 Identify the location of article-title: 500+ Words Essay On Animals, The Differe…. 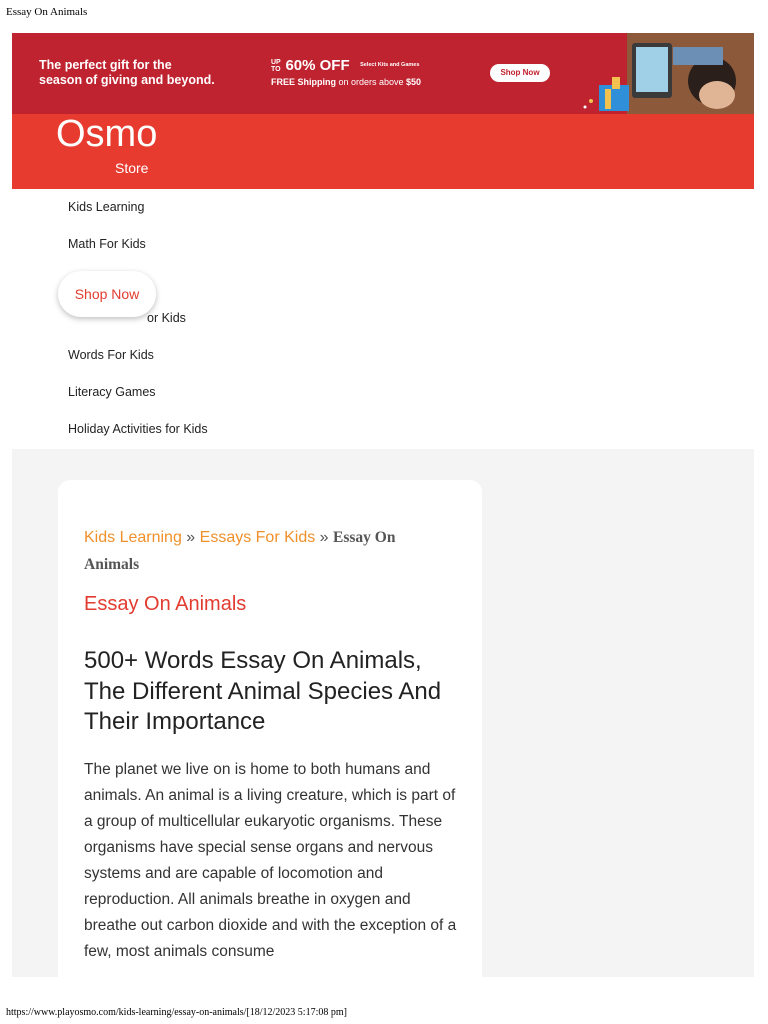
(263, 691).